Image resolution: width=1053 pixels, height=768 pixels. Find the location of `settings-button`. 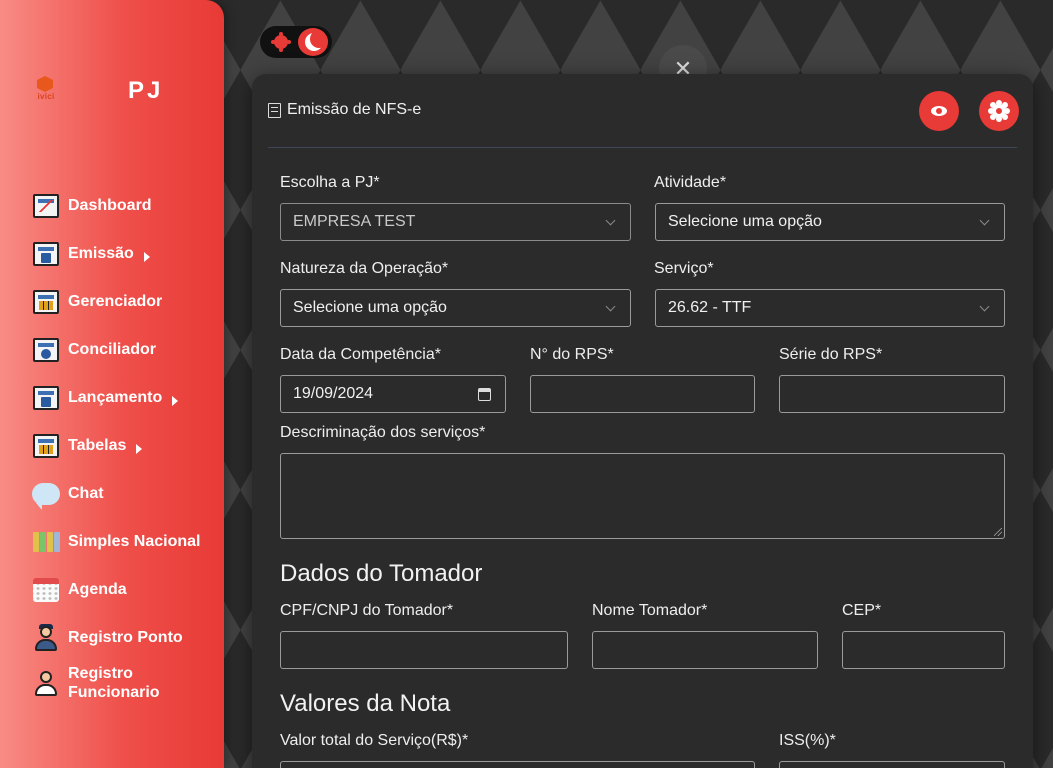

settings-button is located at coordinates (999, 111).